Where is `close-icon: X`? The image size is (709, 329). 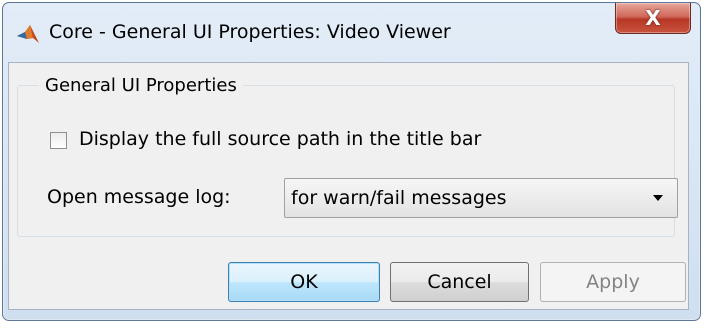
close-icon: X is located at coordinates (653, 18).